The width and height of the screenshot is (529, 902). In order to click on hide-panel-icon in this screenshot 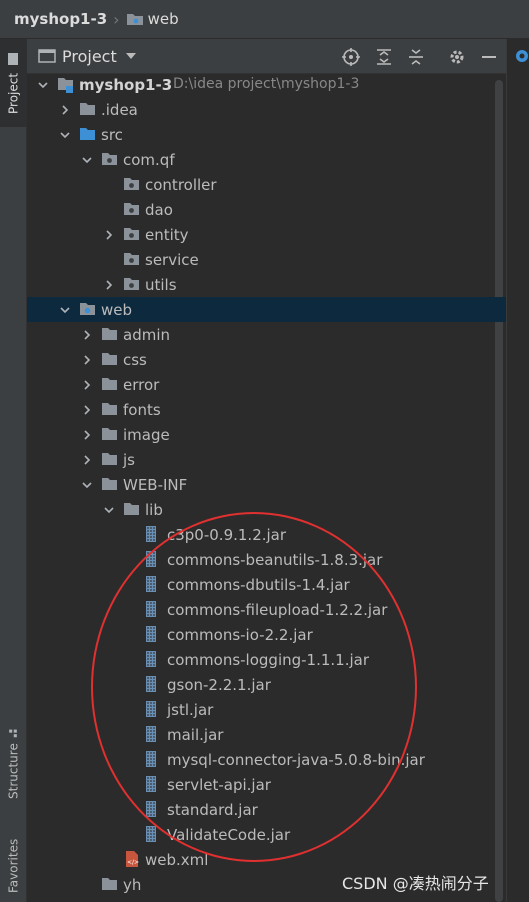, I will do `click(489, 57)`.